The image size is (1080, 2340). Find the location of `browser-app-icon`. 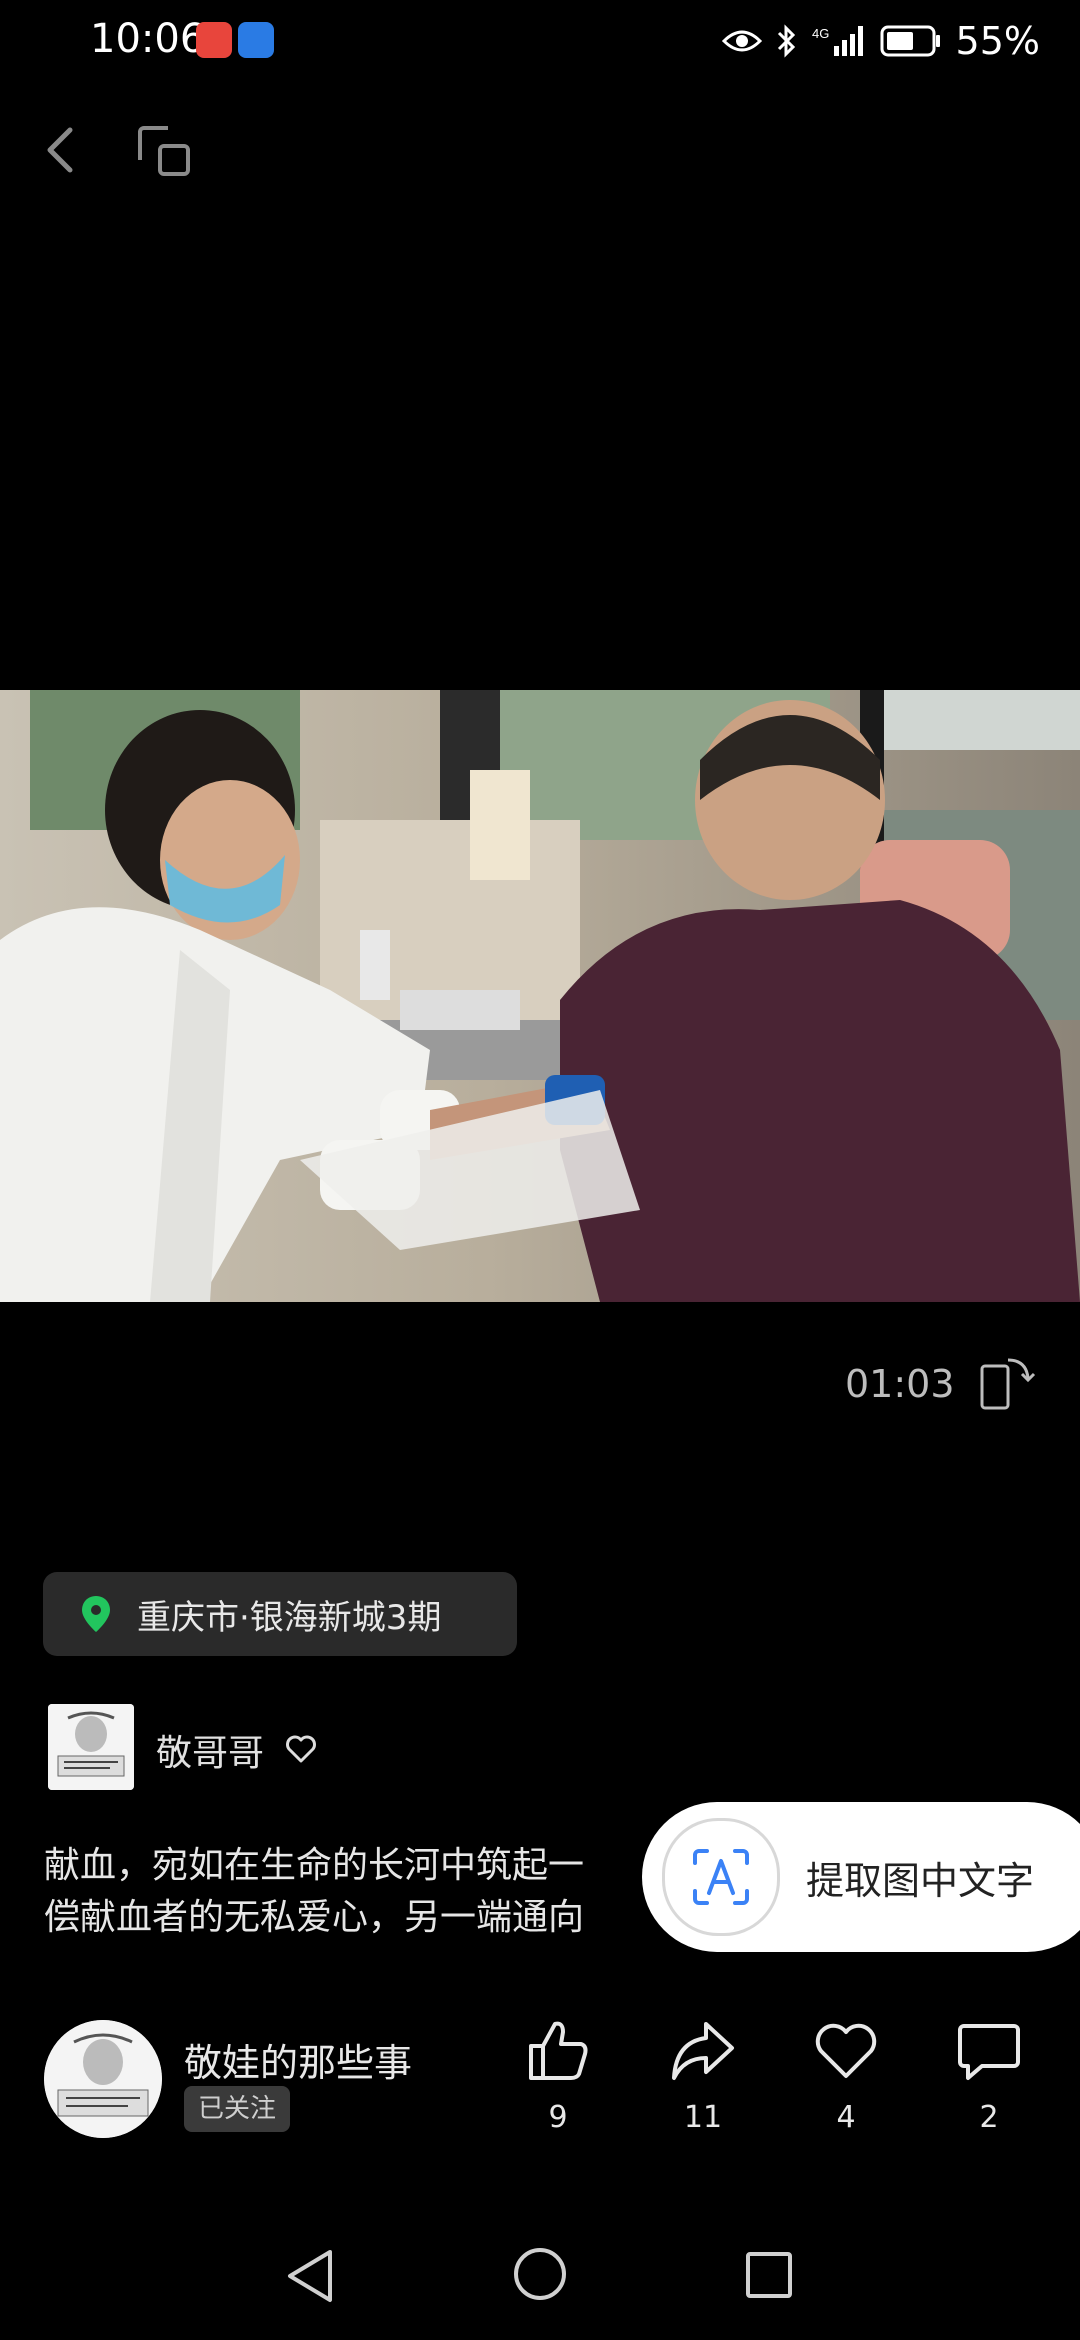

browser-app-icon is located at coordinates (256, 40).